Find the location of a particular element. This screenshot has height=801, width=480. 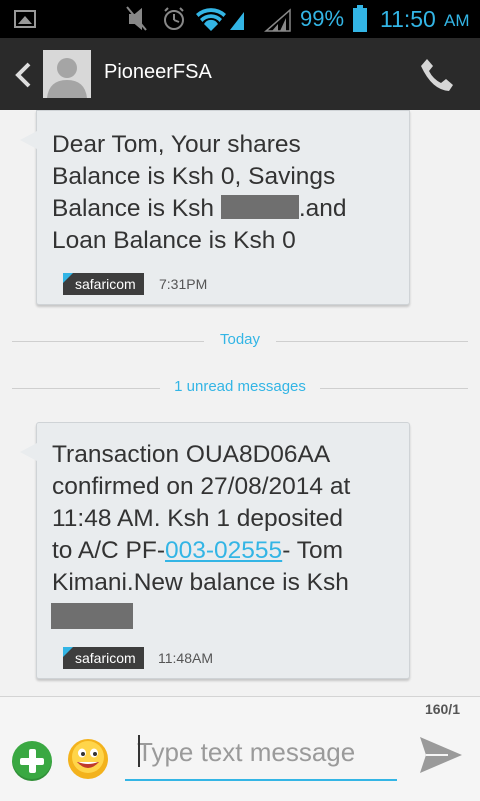

message-time: 11:48AM is located at coordinates (185, 658).